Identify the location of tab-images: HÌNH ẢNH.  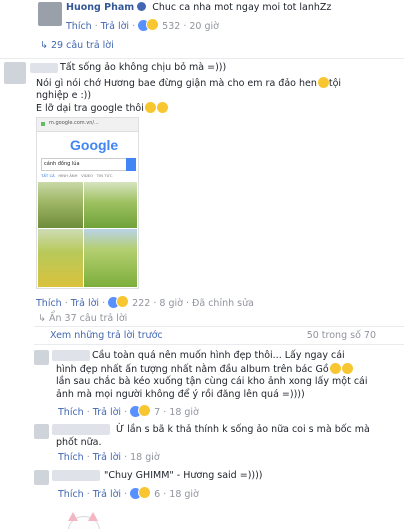
(68, 175).